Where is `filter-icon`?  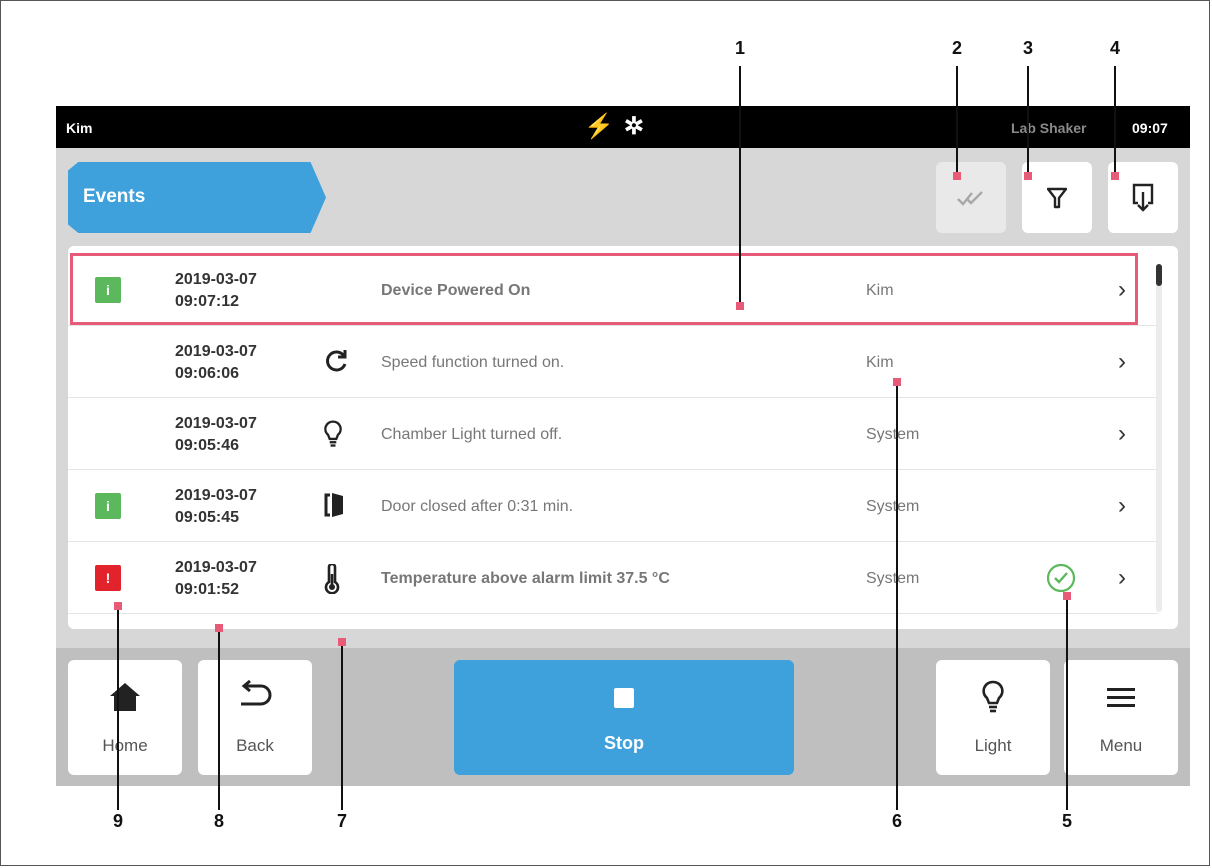
filter-icon is located at coordinates (1057, 197).